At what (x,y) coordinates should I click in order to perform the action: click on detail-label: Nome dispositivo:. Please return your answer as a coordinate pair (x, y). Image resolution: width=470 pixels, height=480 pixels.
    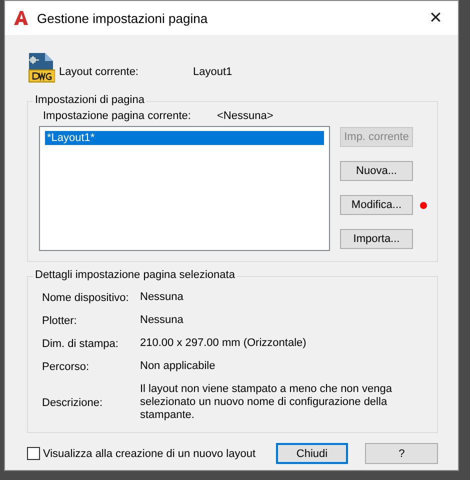
    Looking at the image, I should click on (86, 298).